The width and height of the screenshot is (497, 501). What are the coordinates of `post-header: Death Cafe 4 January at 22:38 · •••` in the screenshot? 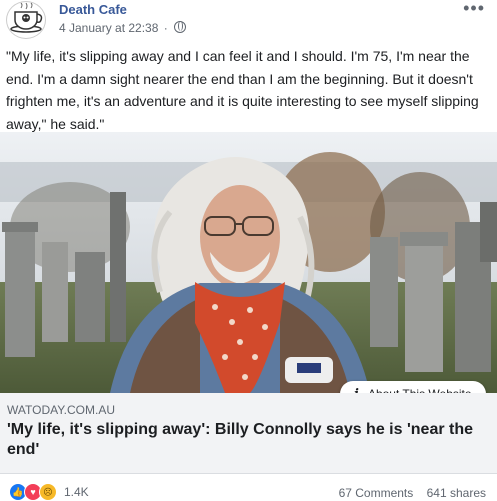 It's located at (248, 20).